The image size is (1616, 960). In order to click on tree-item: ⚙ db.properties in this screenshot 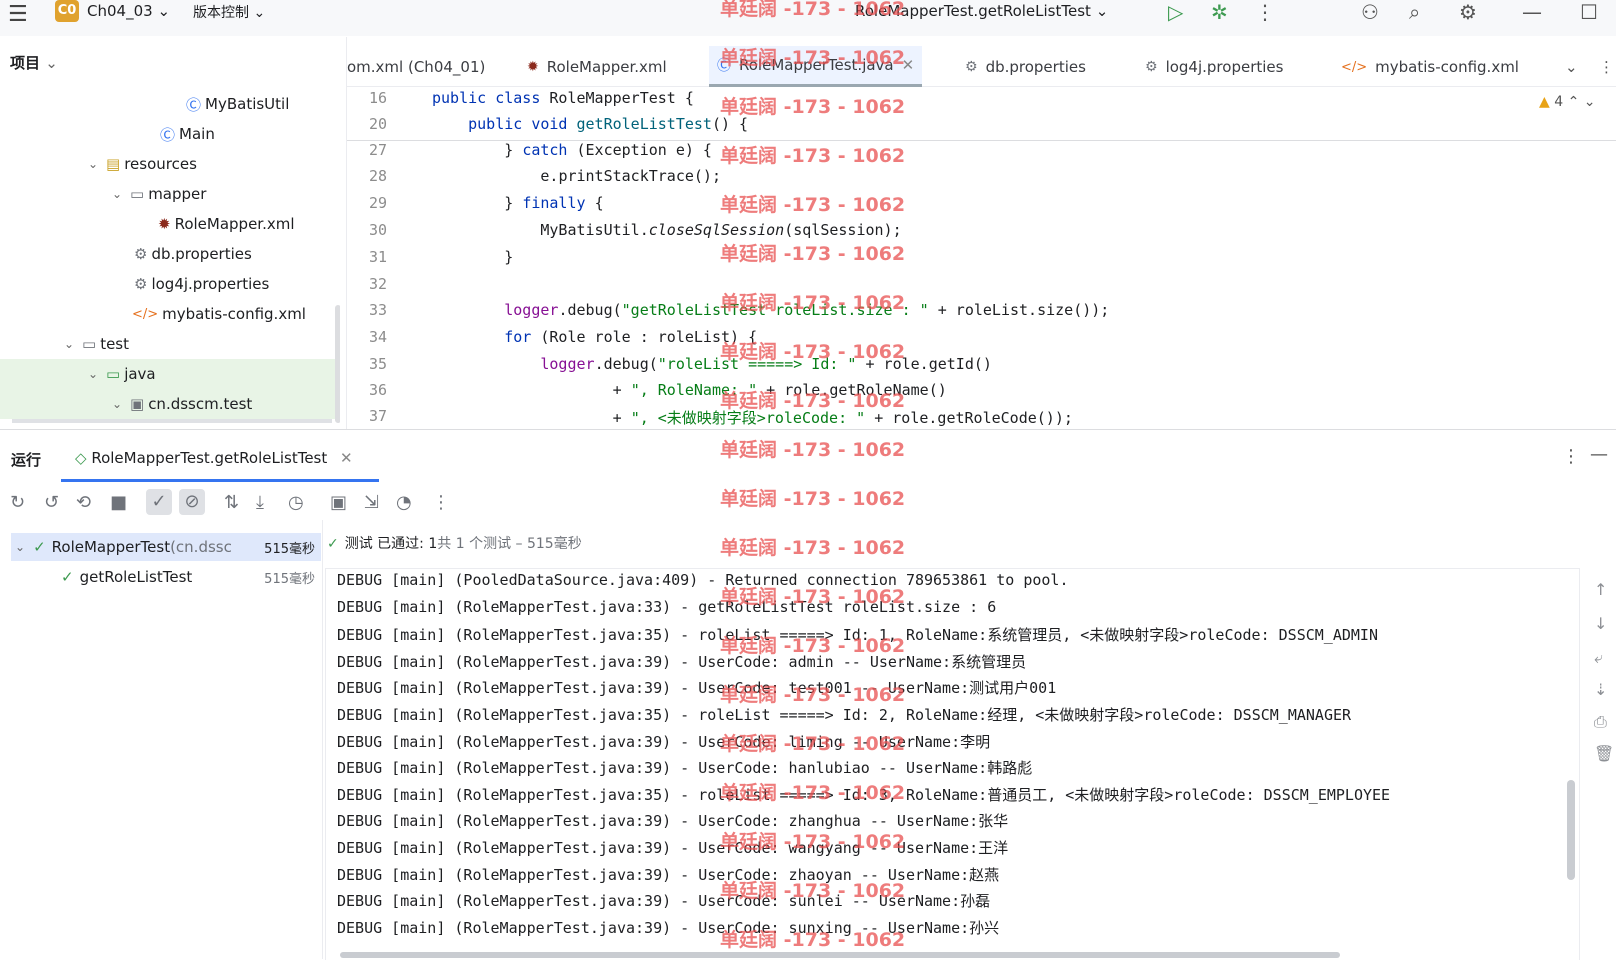, I will do `click(170, 254)`.